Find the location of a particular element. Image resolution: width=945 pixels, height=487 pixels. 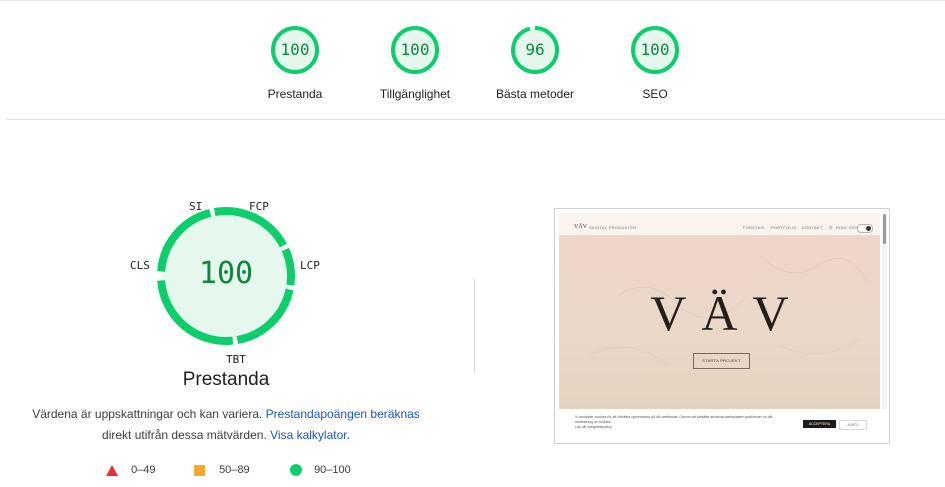

cookie-text-line2: användning av cookies. is located at coordinates (593, 422).